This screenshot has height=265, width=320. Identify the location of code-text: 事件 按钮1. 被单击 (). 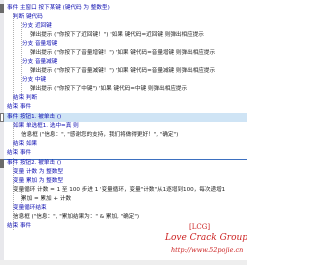
(34, 117).